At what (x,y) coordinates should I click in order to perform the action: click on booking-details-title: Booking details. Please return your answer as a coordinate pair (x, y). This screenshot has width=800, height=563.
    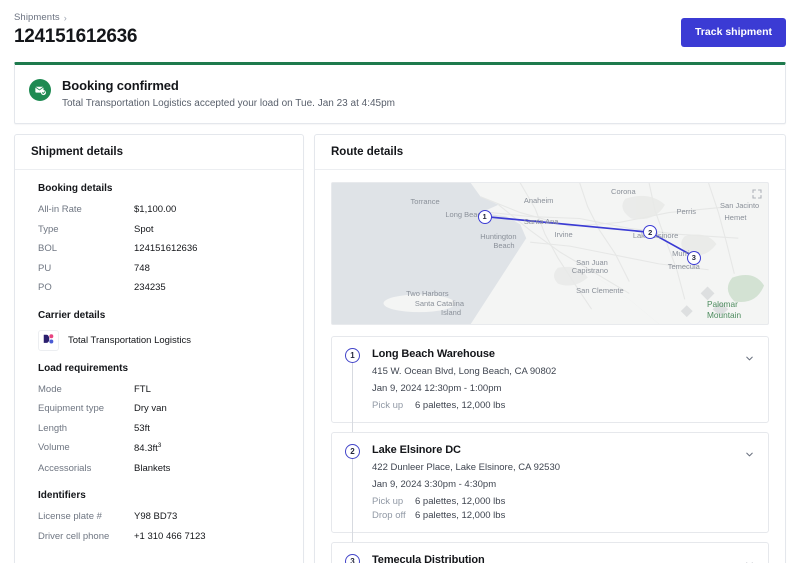
    Looking at the image, I should click on (75, 188).